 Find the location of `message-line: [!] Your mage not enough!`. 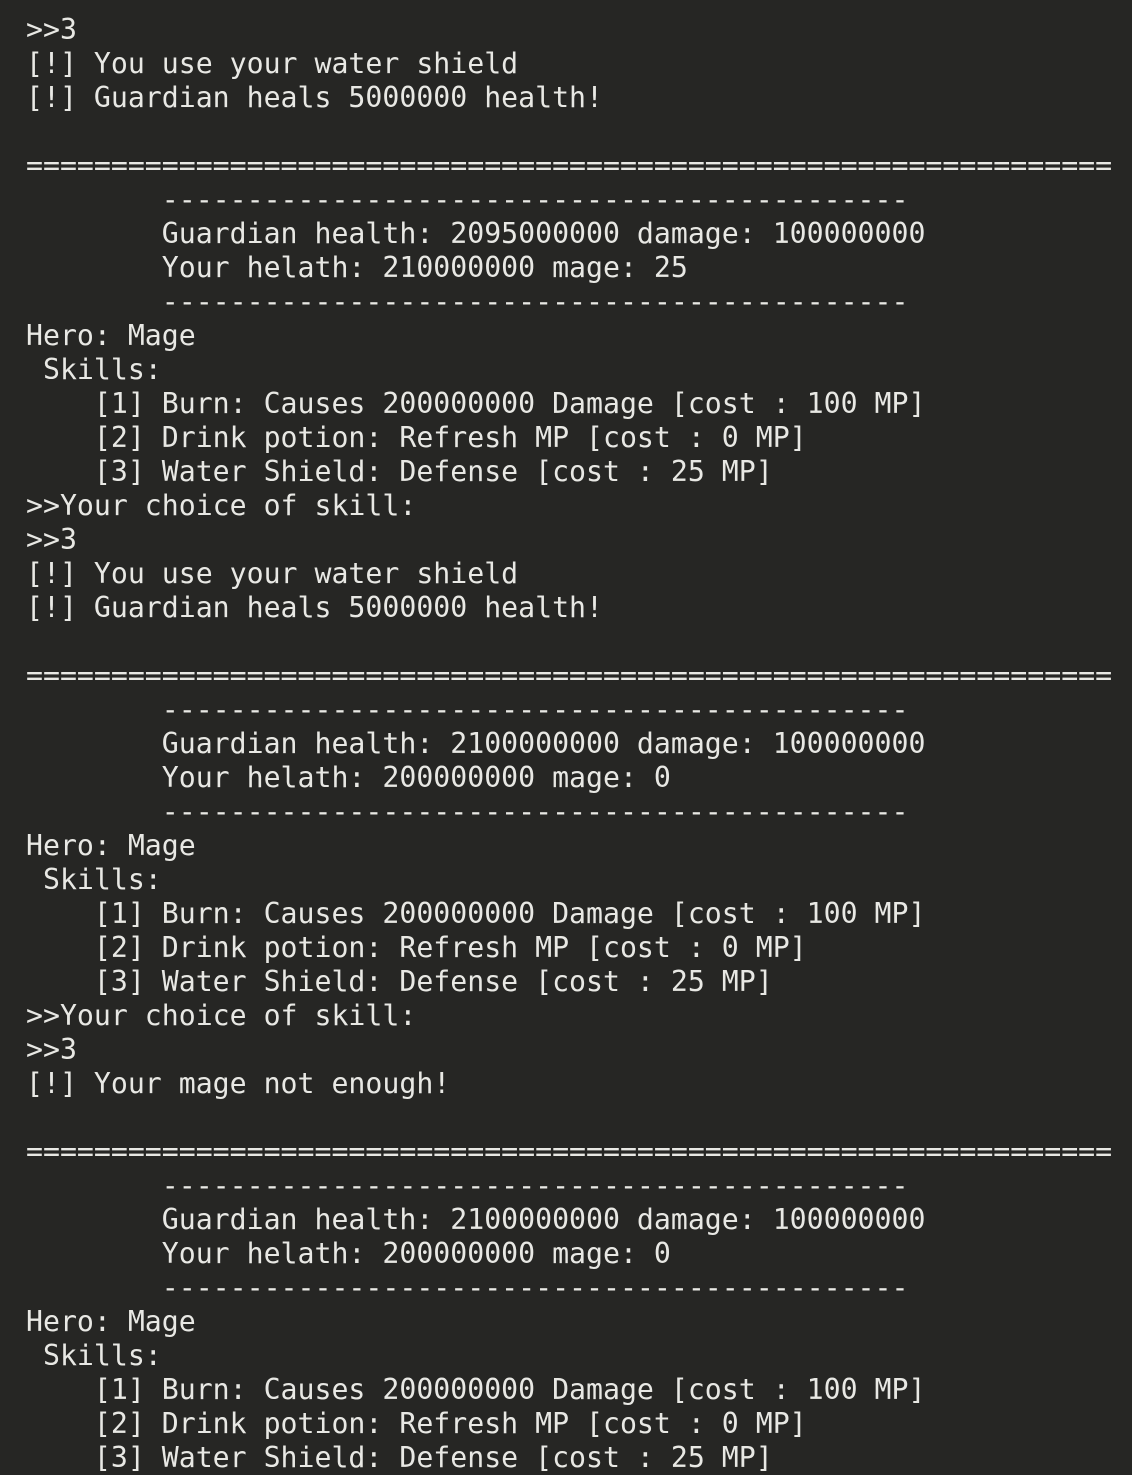

message-line: [!] Your mage not enough! is located at coordinates (238, 1083).